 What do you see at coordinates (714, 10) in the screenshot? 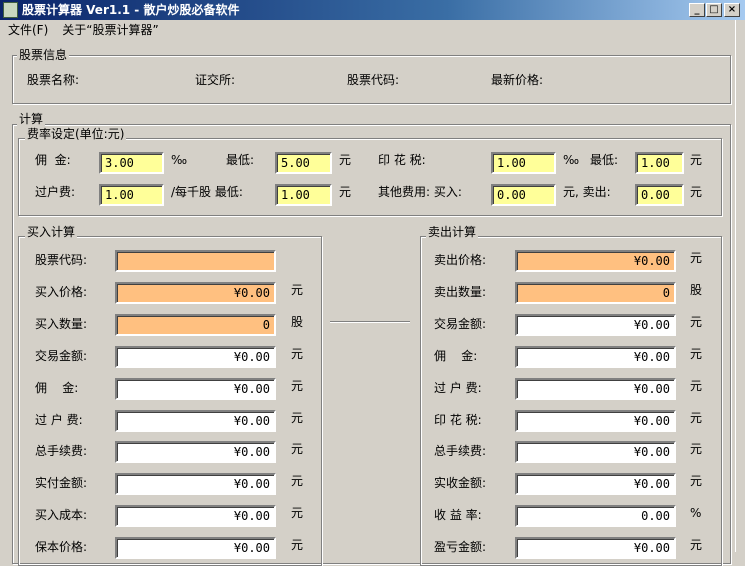
I see `maximize-button: □` at bounding box center [714, 10].